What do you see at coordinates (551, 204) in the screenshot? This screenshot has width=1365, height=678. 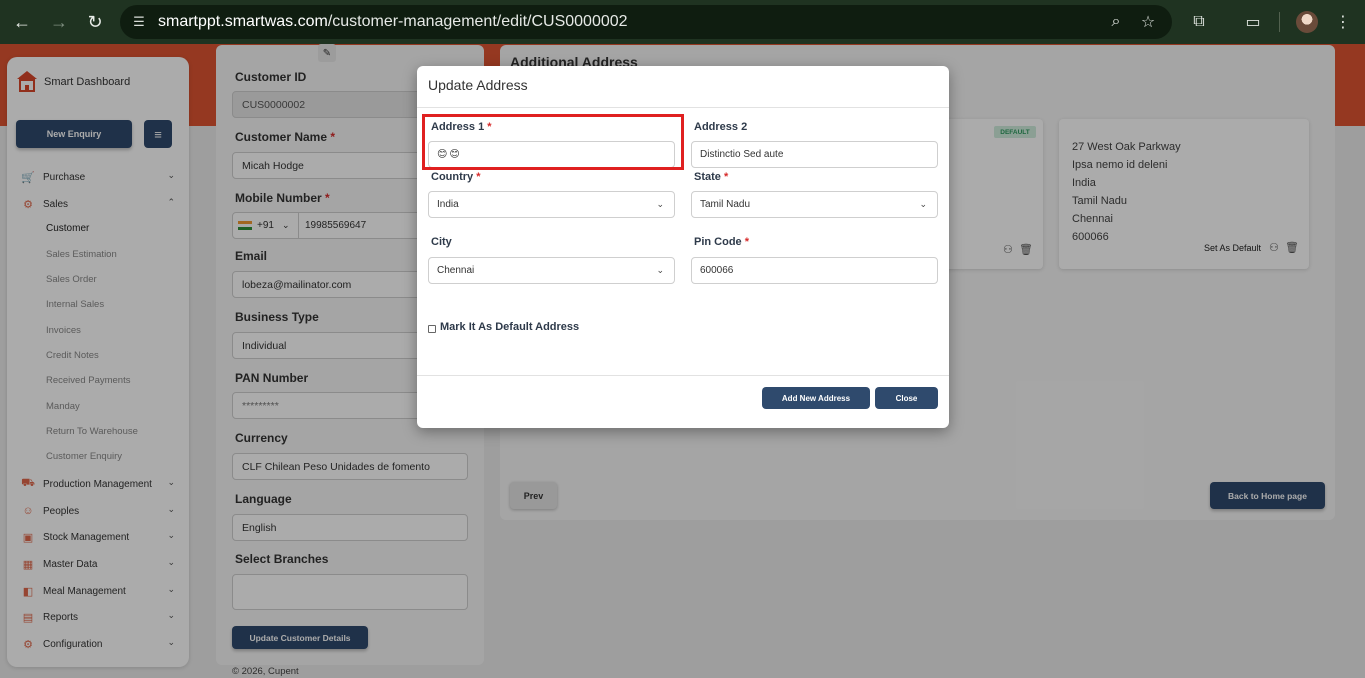 I see `country-select: India ⌄` at bounding box center [551, 204].